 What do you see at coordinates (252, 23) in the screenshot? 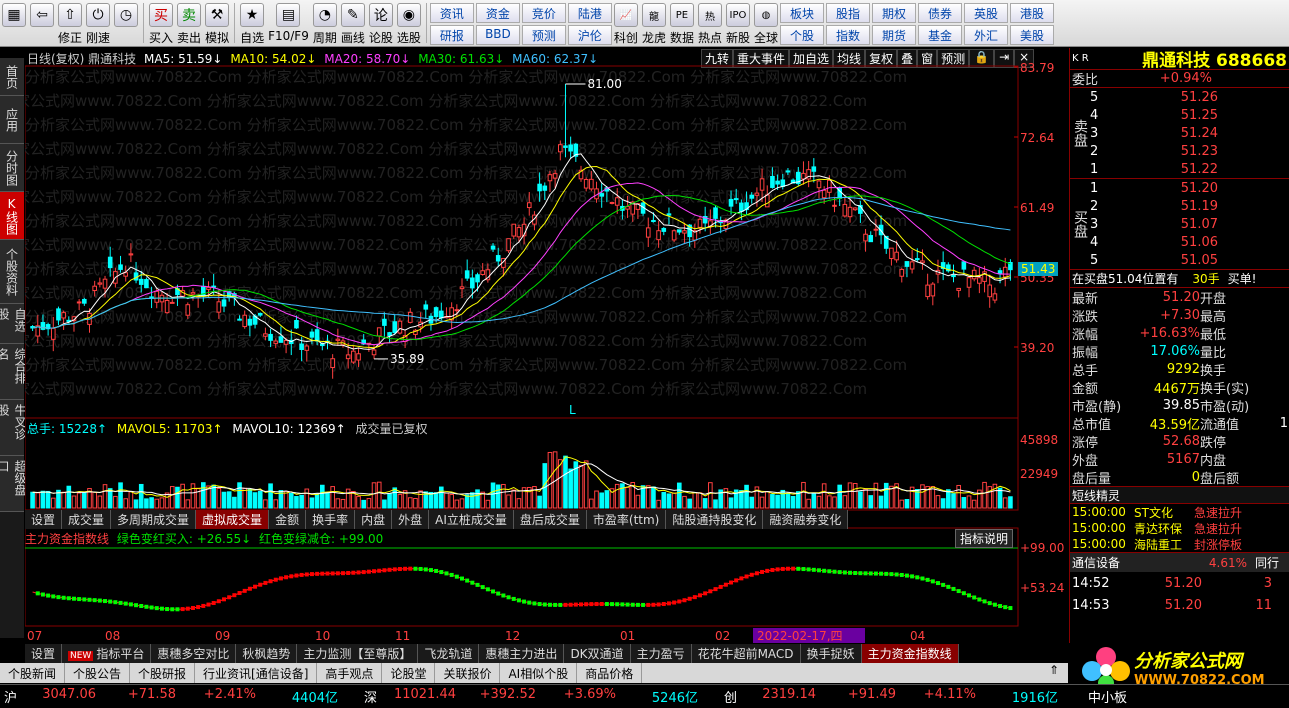
I see `toolbar-button-star: ★ 自选` at bounding box center [252, 23].